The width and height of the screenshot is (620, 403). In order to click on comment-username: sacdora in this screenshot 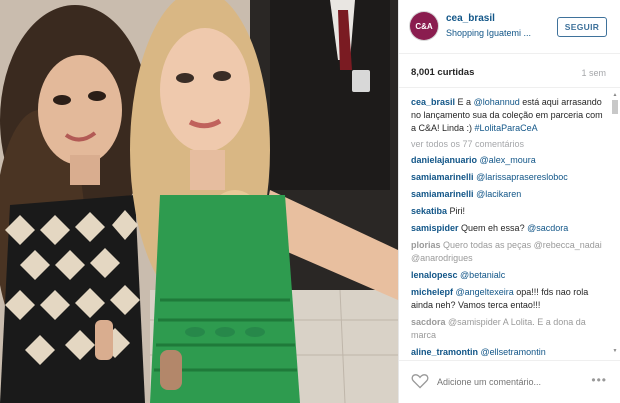, I will do `click(428, 322)`.